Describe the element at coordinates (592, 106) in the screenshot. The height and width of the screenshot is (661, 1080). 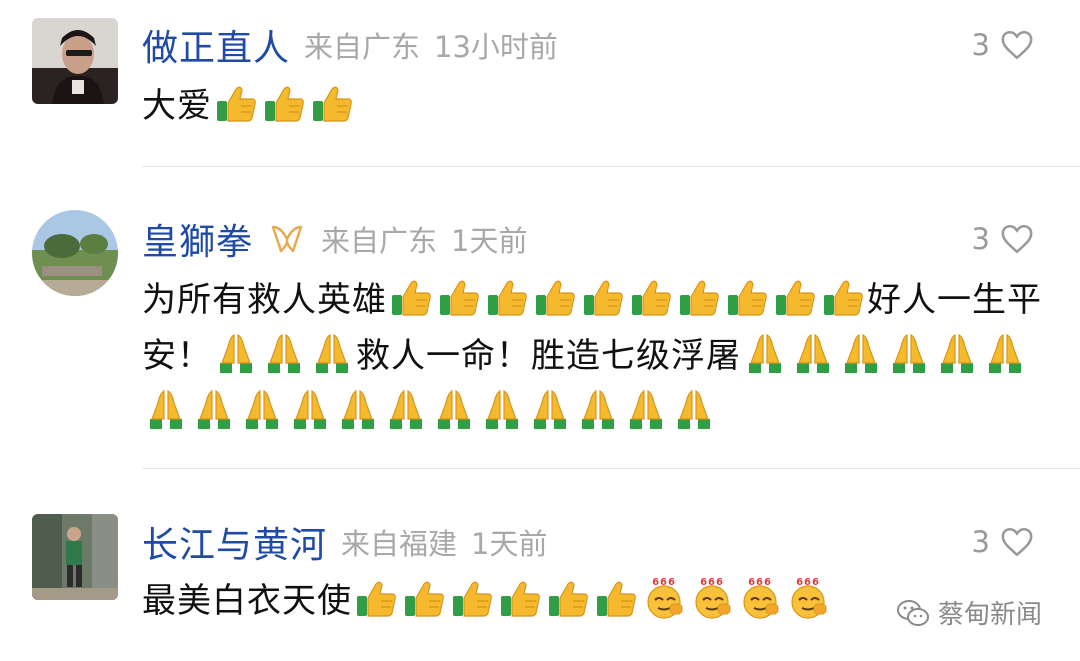
I see `comment-text: 大爱` at that location.